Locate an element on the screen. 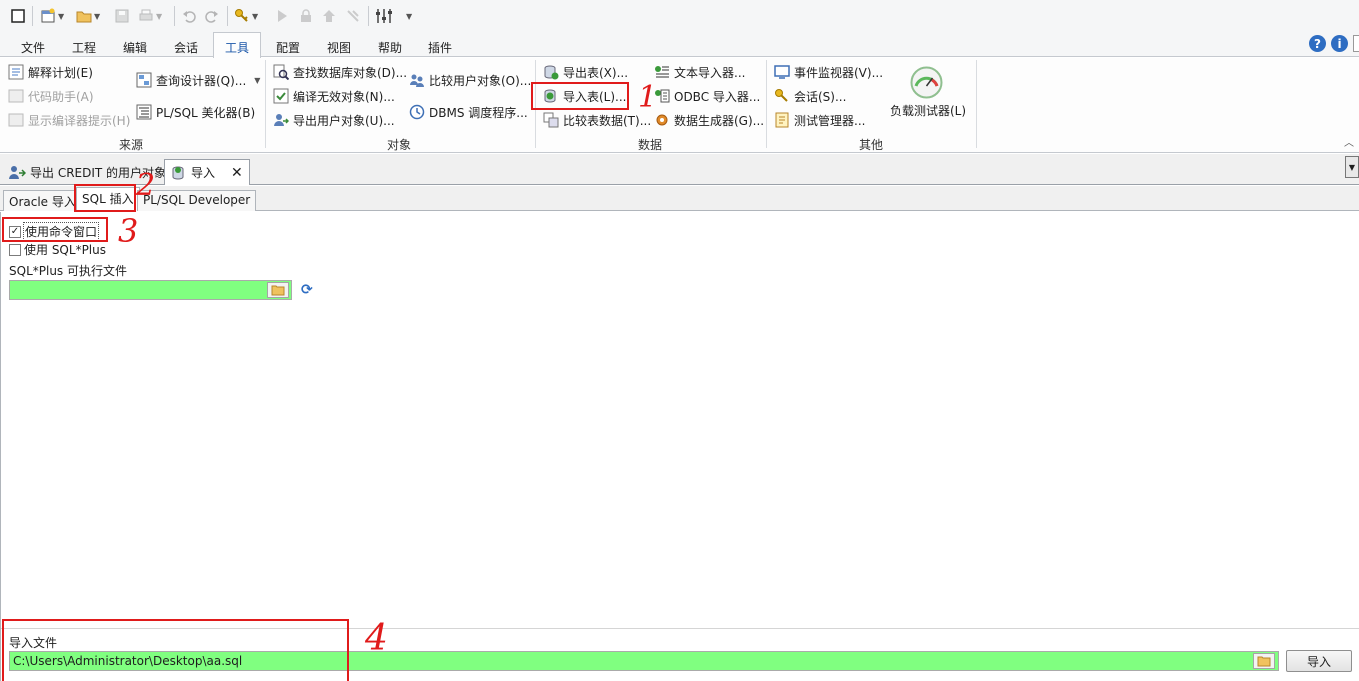 This screenshot has height=681, width=1359. group-label-data: 数据 is located at coordinates (650, 145).